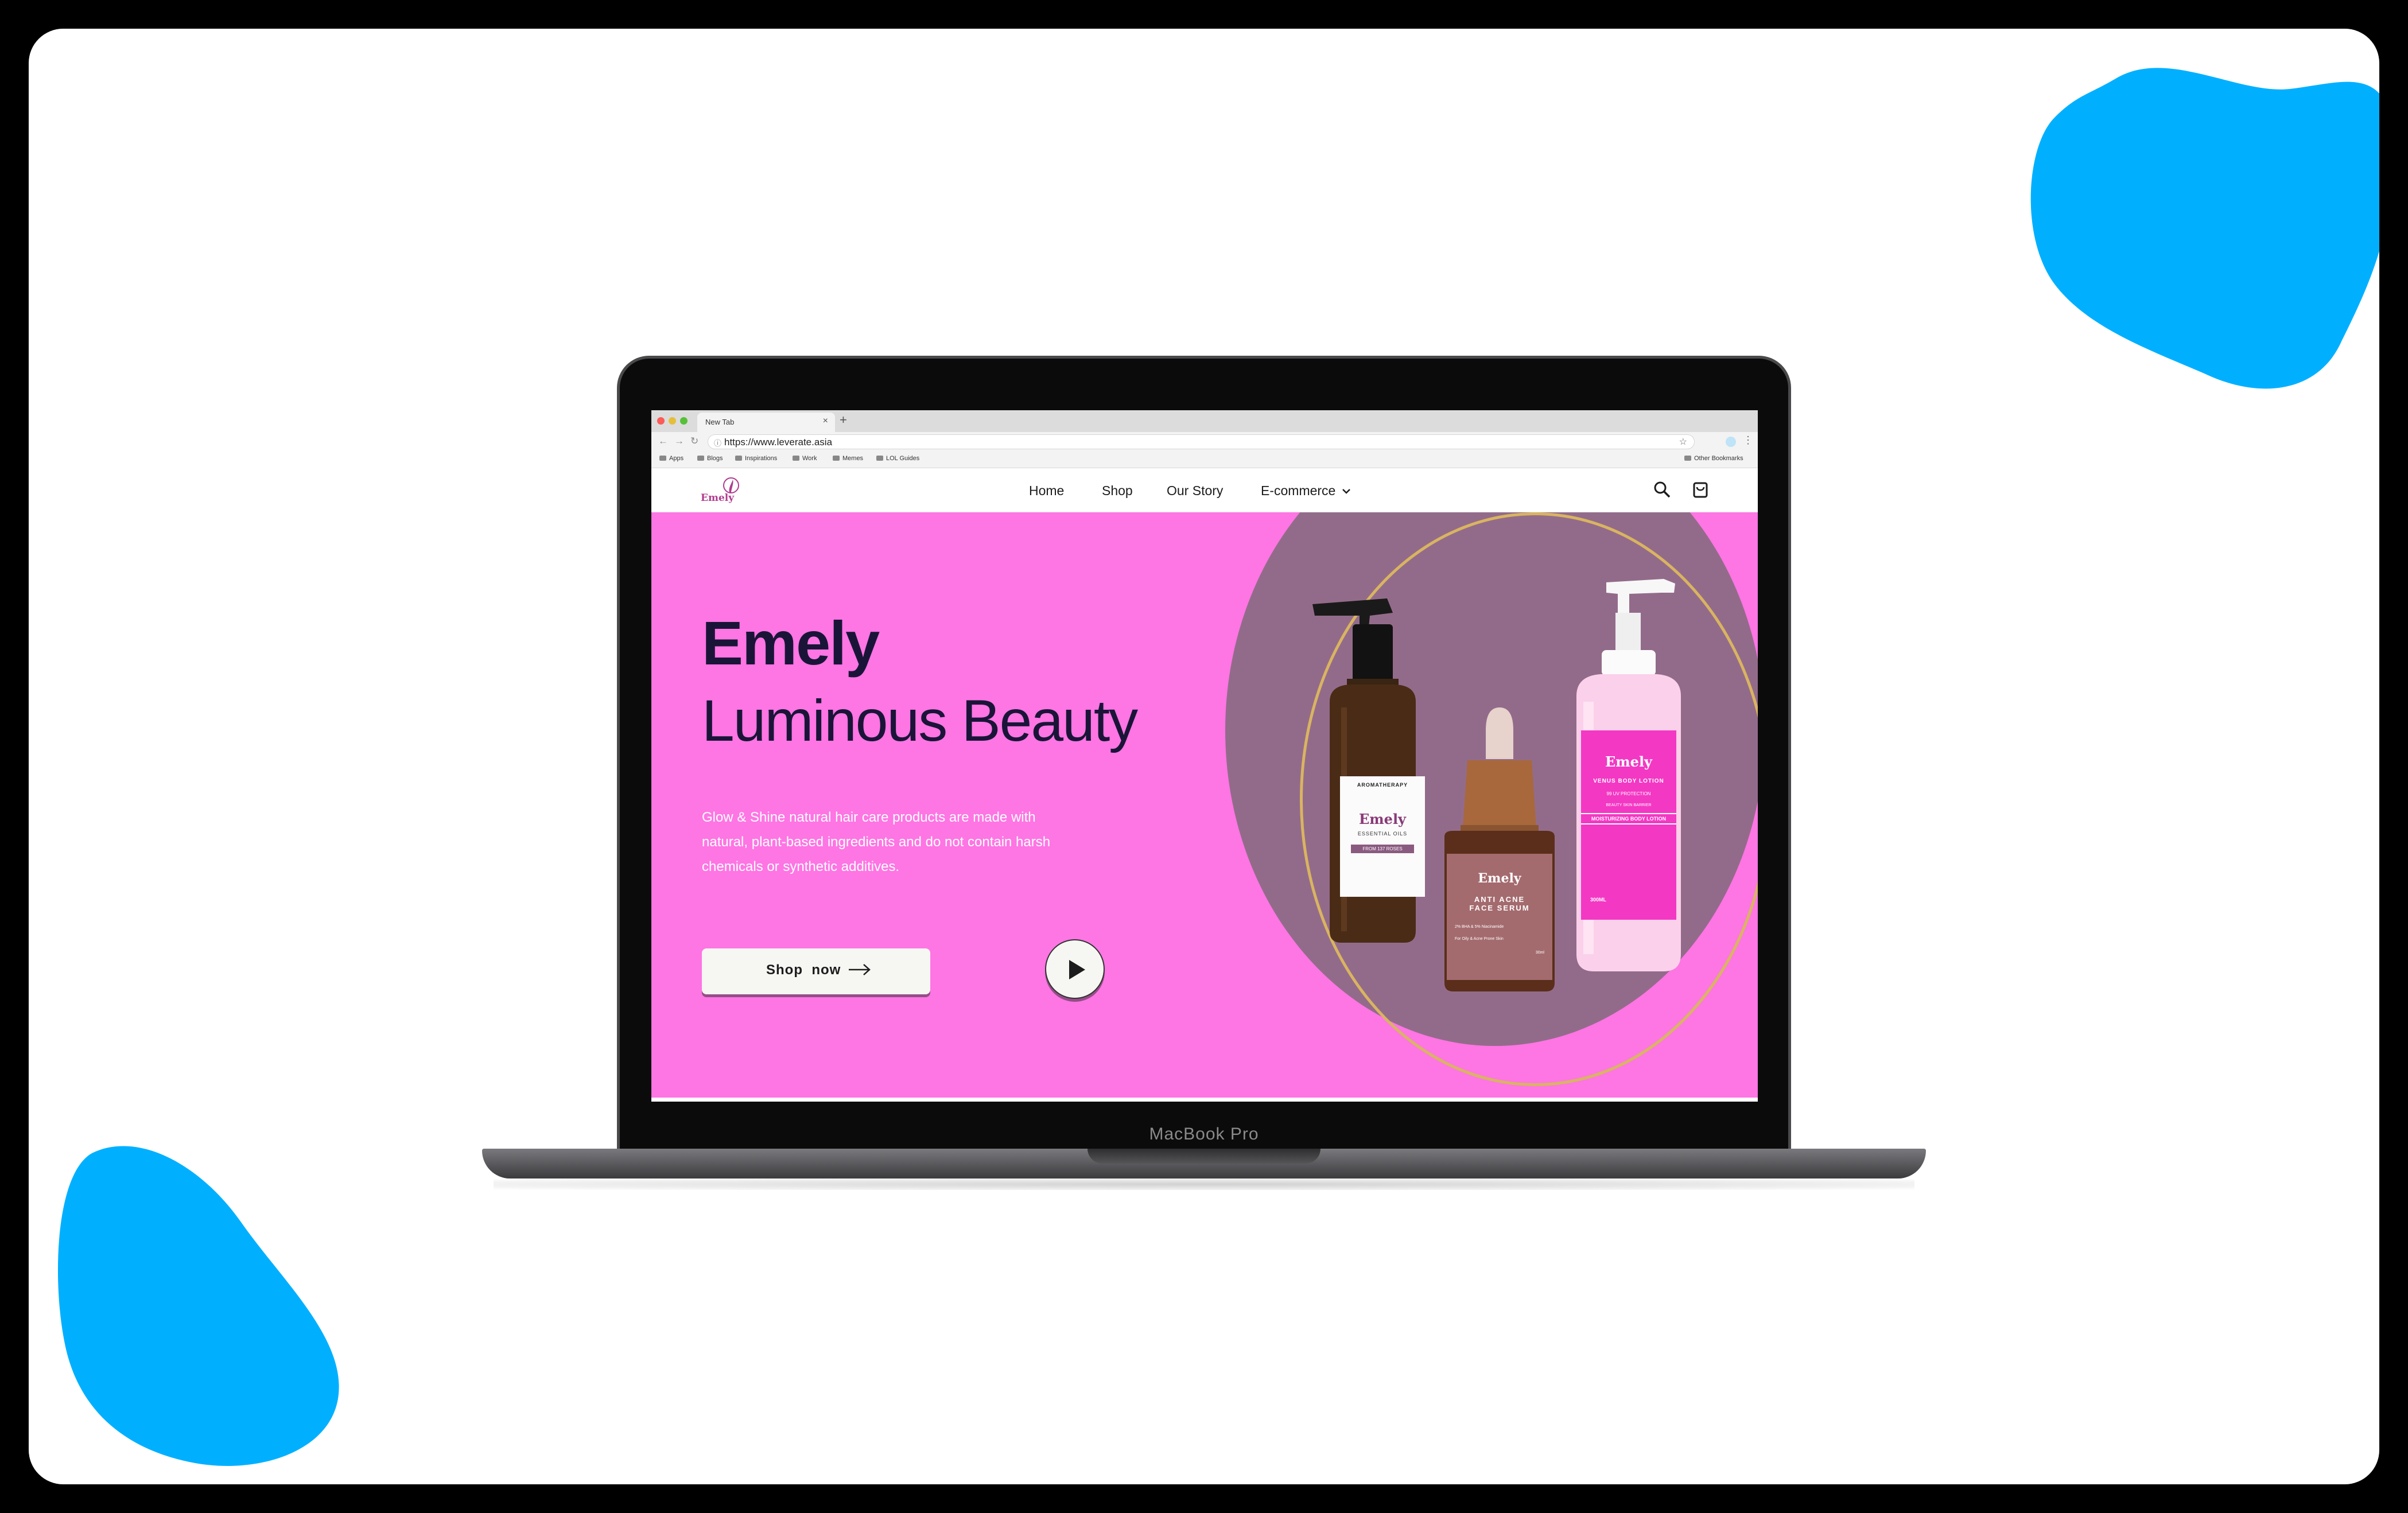 This screenshot has height=1513, width=2408. What do you see at coordinates (1195, 491) in the screenshot?
I see `nav-our-story: Our Story` at bounding box center [1195, 491].